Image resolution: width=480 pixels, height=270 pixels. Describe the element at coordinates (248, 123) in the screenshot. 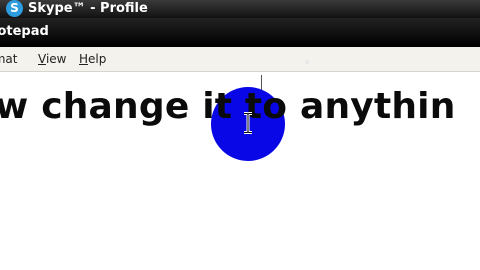

I see `ibeam-cursor-icon` at that location.